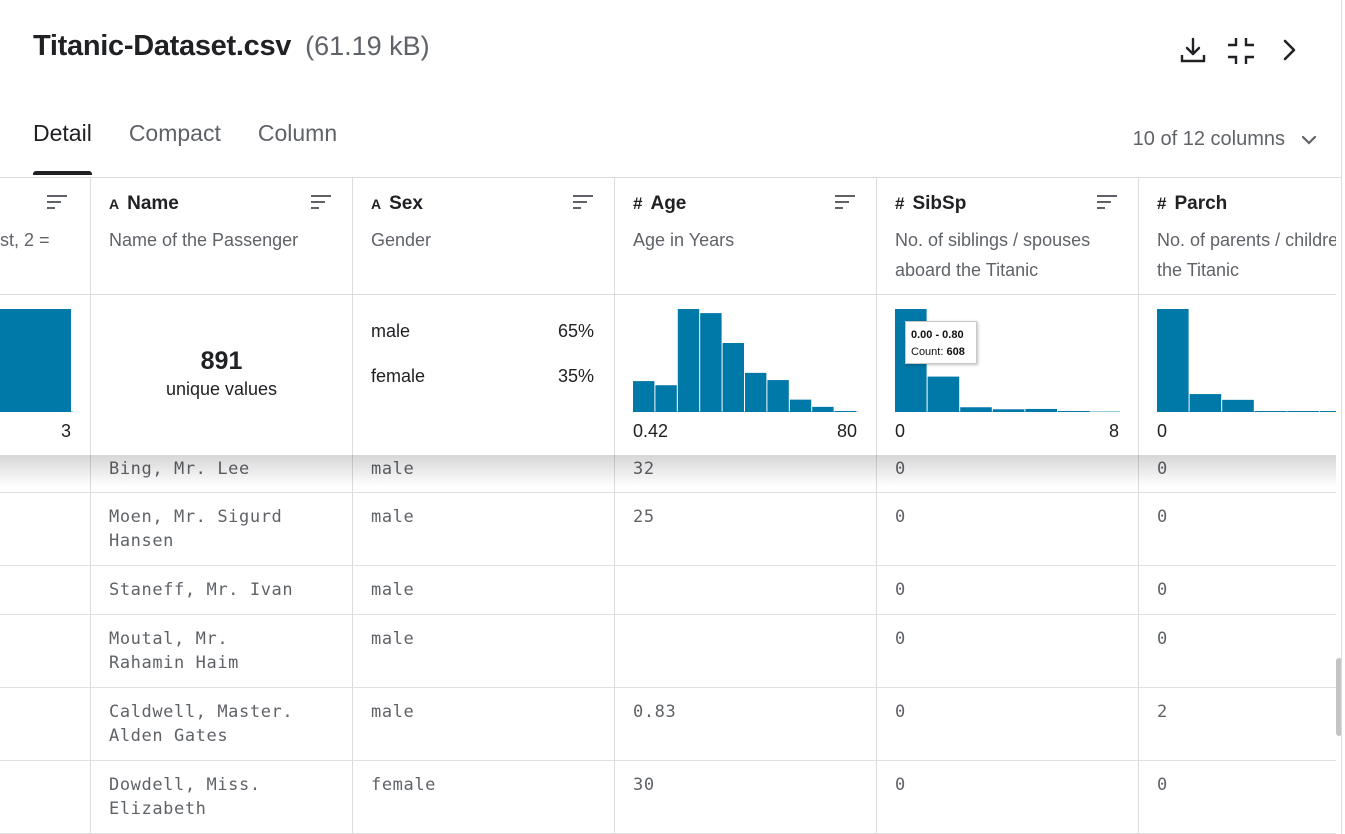 The image size is (1345, 834). I want to click on column-description: Gender, so click(401, 240).